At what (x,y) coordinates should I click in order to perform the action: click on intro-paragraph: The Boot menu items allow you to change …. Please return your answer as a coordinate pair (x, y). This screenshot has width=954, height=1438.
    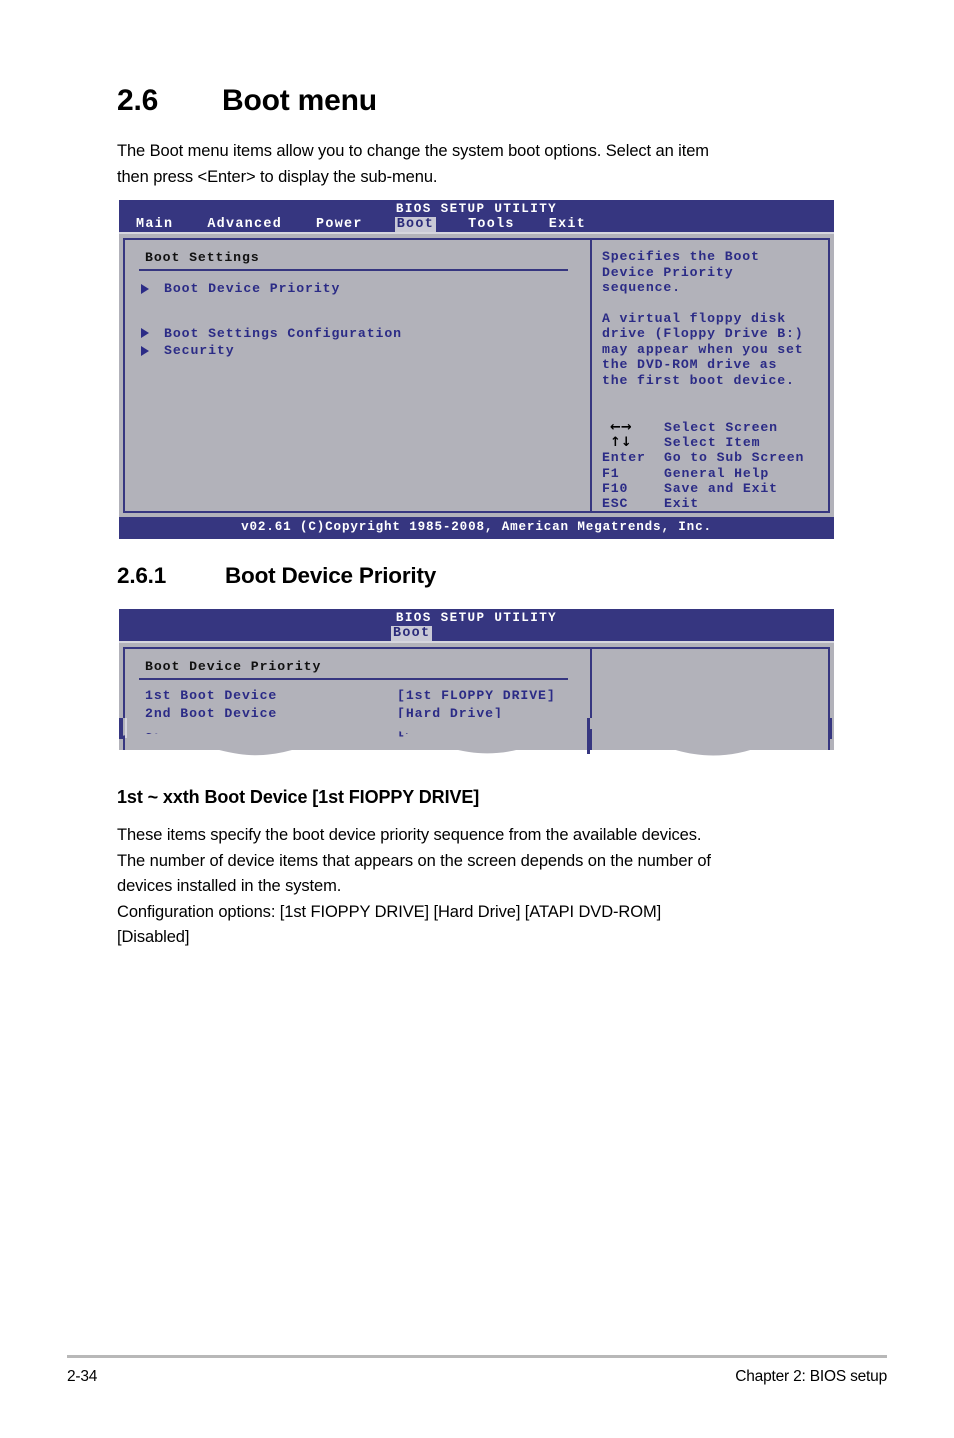
    Looking at the image, I should click on (476, 164).